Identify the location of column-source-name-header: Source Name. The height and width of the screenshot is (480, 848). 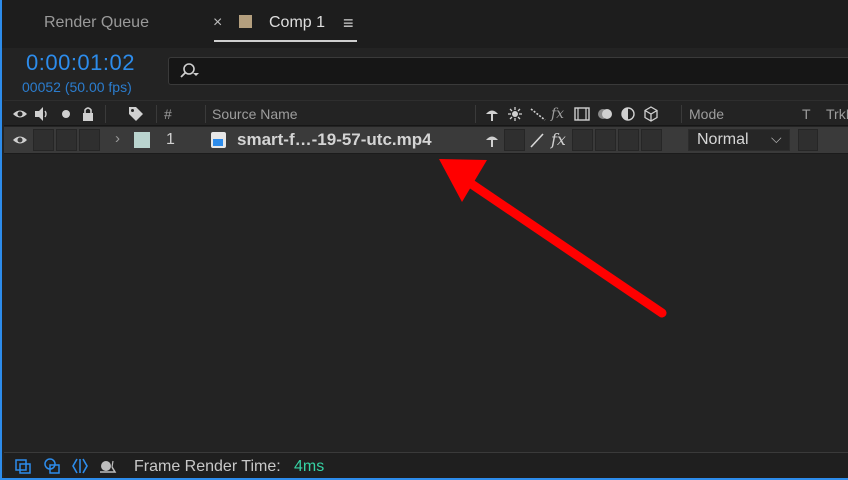
(255, 114).